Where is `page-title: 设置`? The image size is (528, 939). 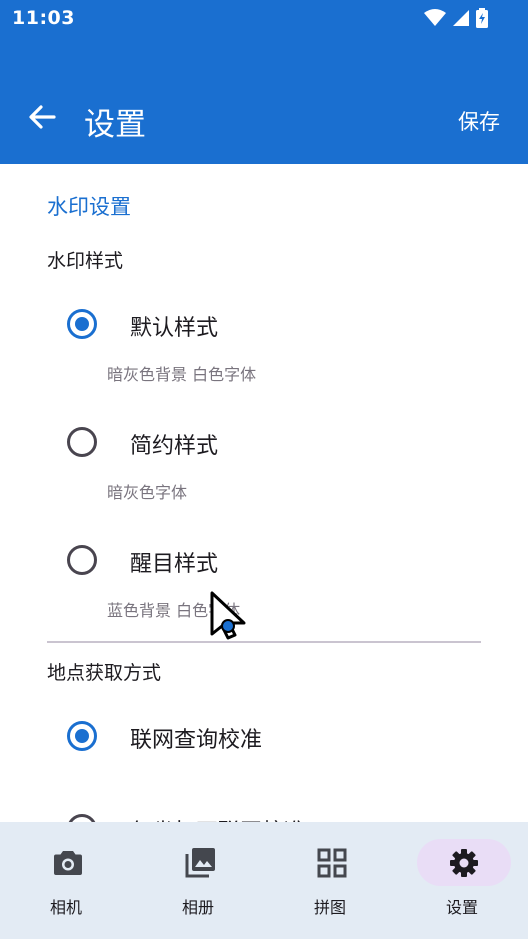 page-title: 设置 is located at coordinates (115, 125).